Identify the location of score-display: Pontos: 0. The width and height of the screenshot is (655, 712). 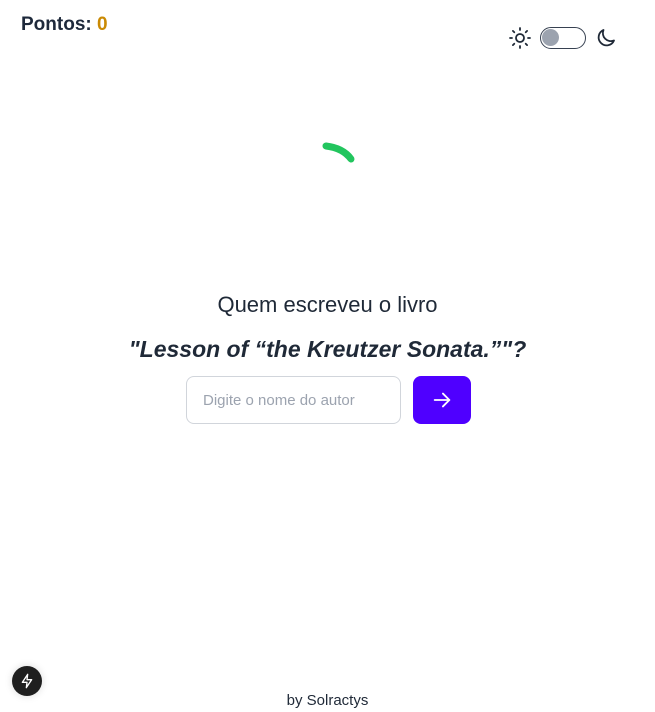
(64, 25).